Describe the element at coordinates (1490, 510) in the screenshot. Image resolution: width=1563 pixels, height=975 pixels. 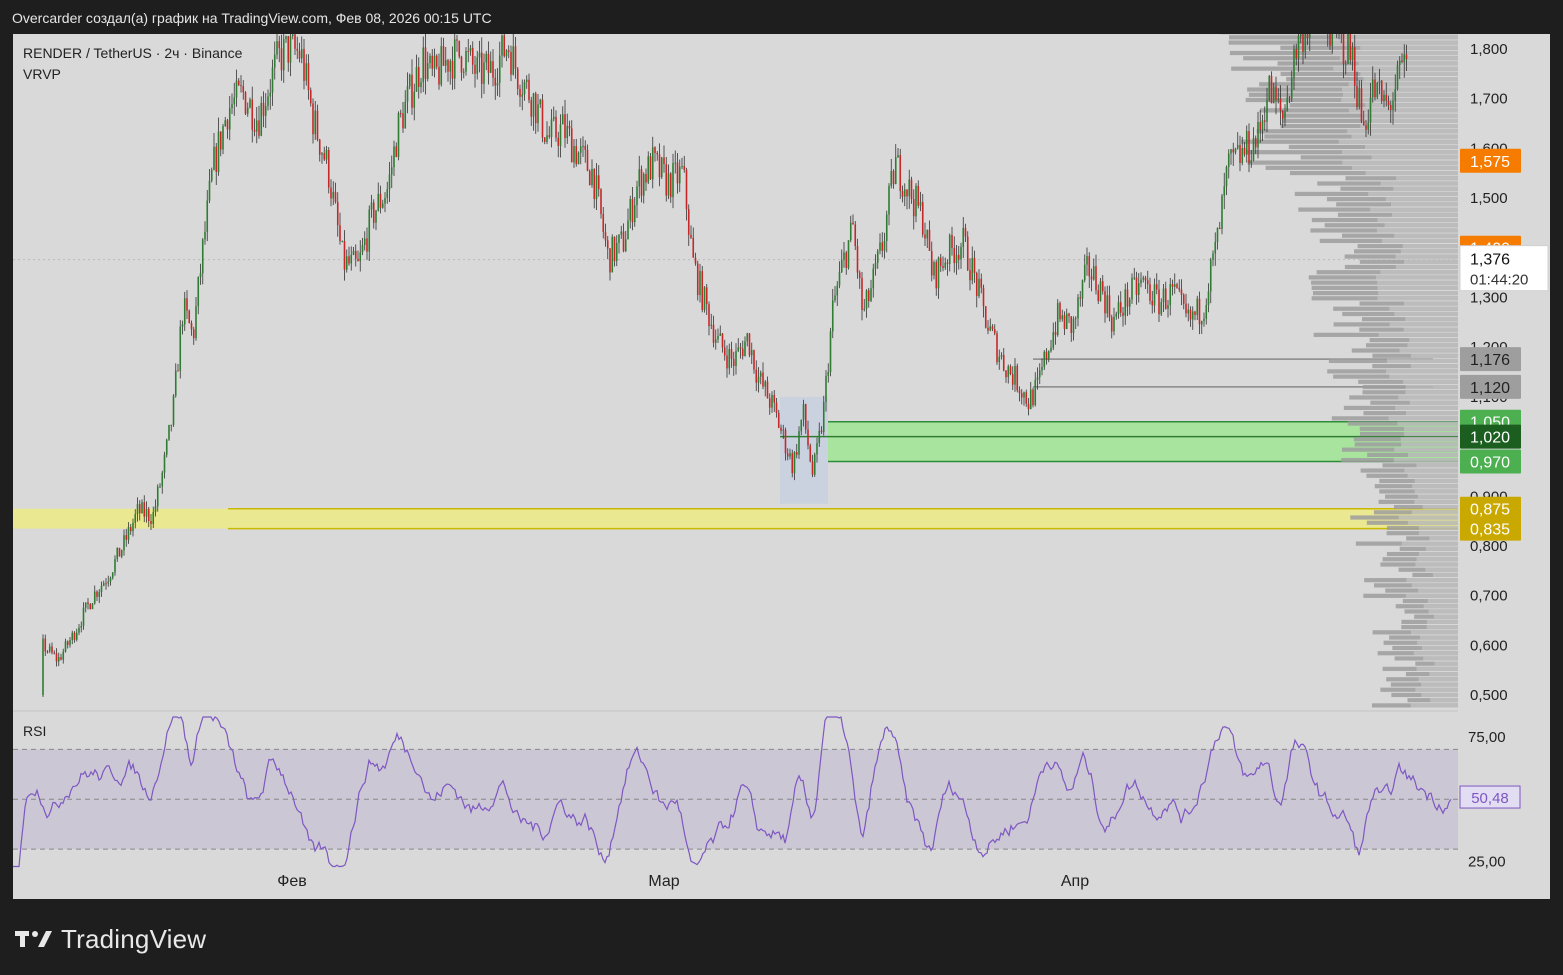
I see `price-label-text: 0,875` at that location.